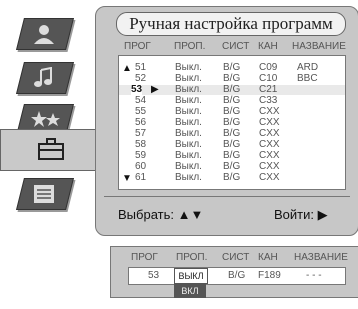 Image resolution: width=358 pixels, height=309 pixels. I want to click on column-header-channel: КАН, so click(268, 46).